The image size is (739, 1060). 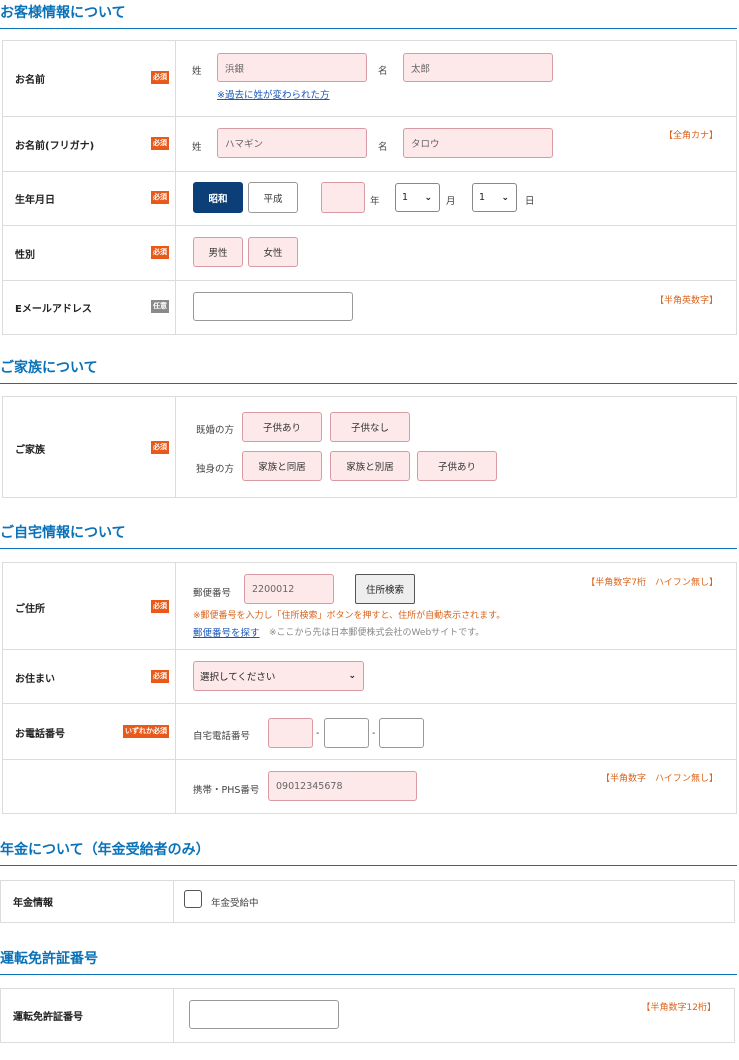 I want to click on email-row: Eメールアドレス 任意 【半角英数字】, so click(x=369, y=307).